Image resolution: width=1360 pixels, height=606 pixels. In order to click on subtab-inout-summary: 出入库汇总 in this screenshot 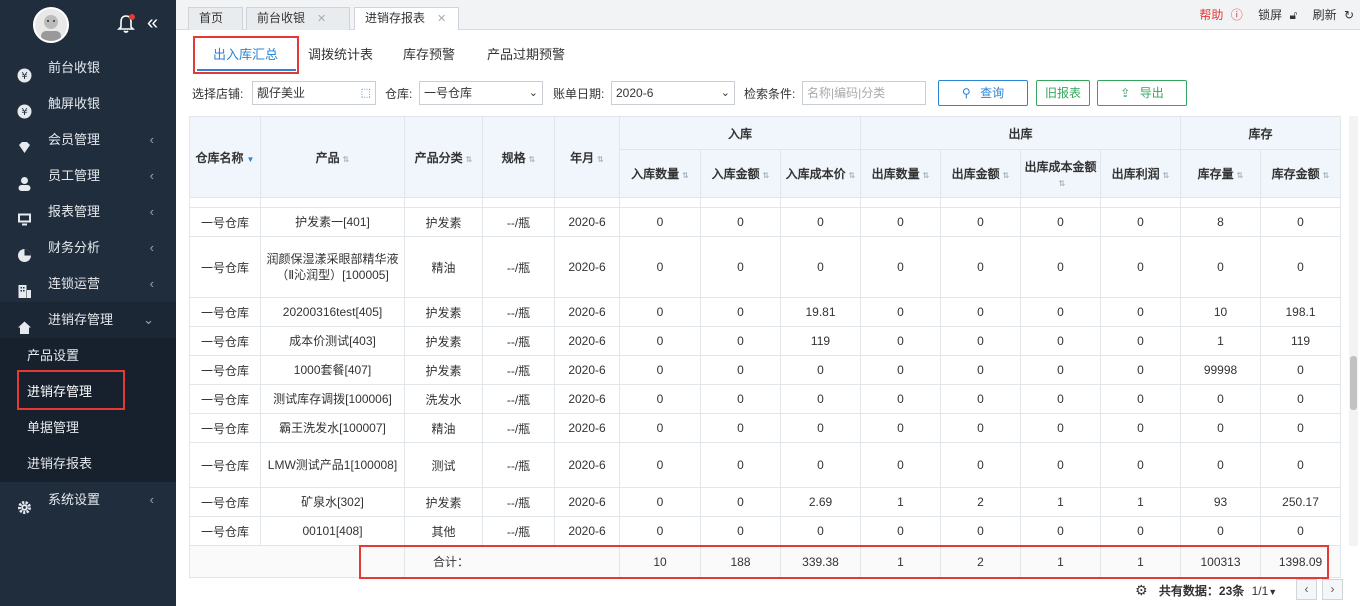, I will do `click(245, 53)`.